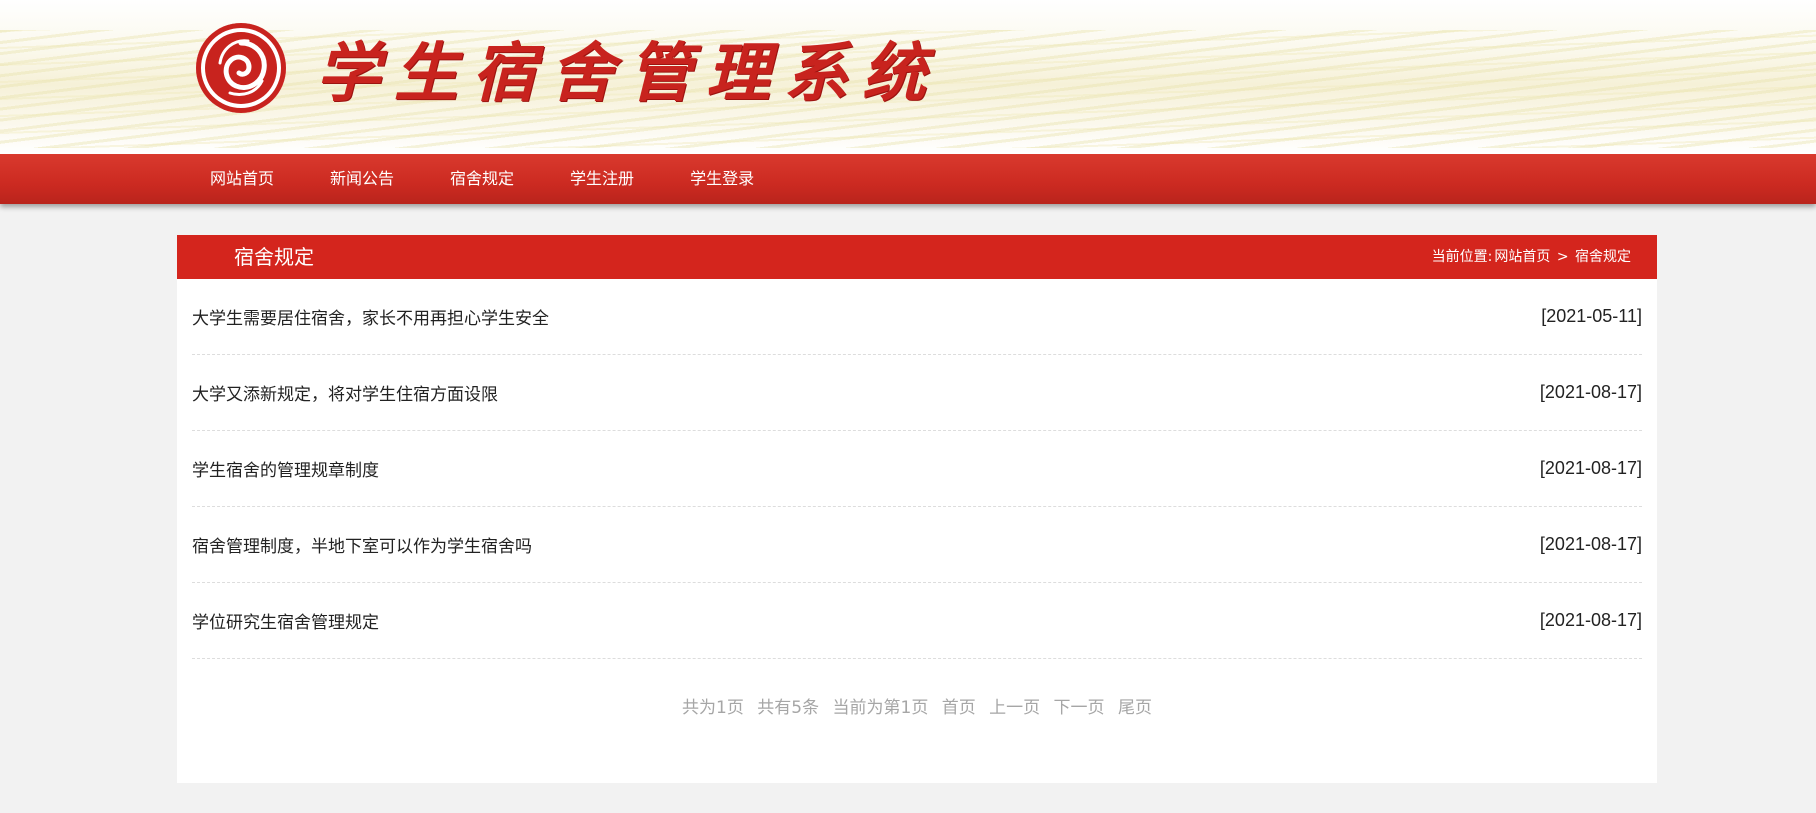 The height and width of the screenshot is (813, 1816). Describe the element at coordinates (602, 179) in the screenshot. I see `nav-item-register: 学生注册` at that location.